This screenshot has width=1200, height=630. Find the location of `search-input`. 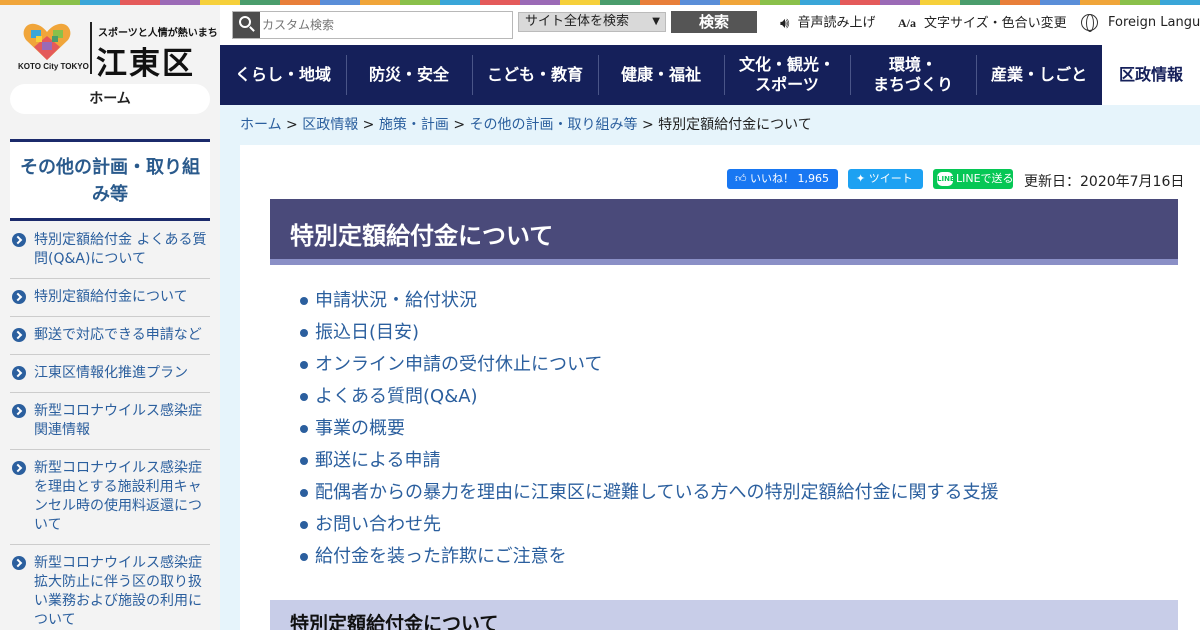

search-input is located at coordinates (384, 25).